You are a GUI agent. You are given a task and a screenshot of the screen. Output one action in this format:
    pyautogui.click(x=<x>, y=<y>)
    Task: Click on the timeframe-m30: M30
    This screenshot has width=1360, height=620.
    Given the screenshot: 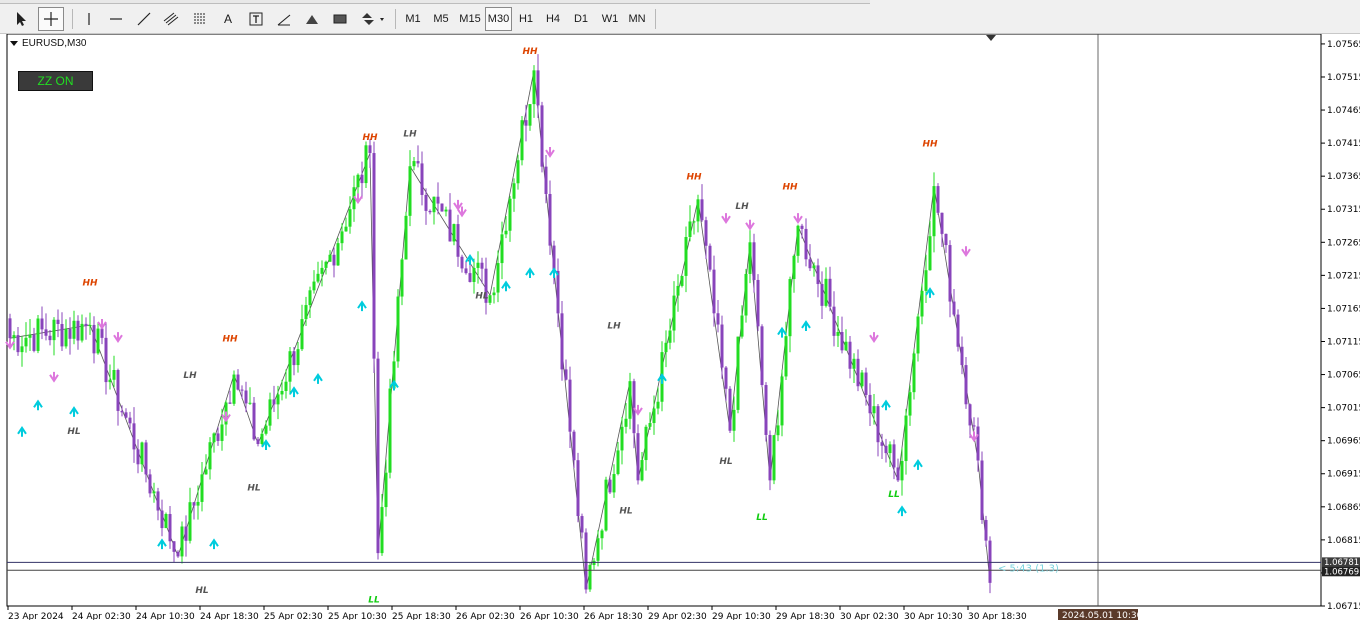 What is the action you would take?
    pyautogui.click(x=498, y=19)
    